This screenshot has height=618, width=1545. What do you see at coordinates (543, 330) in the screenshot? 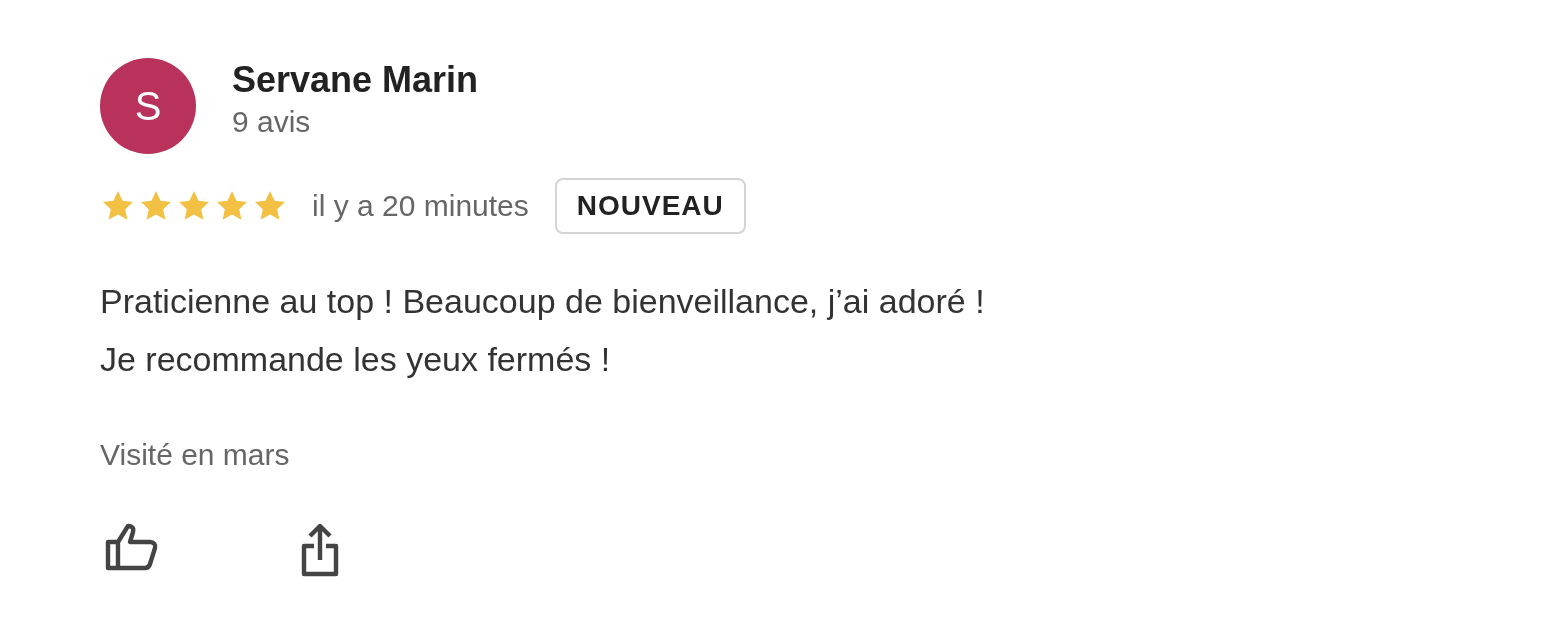
I see `review-text: Praticienne au top ! Beaucoup de bienveillance, j’ai adoré ! Je recommande les yeux fermés !` at bounding box center [543, 330].